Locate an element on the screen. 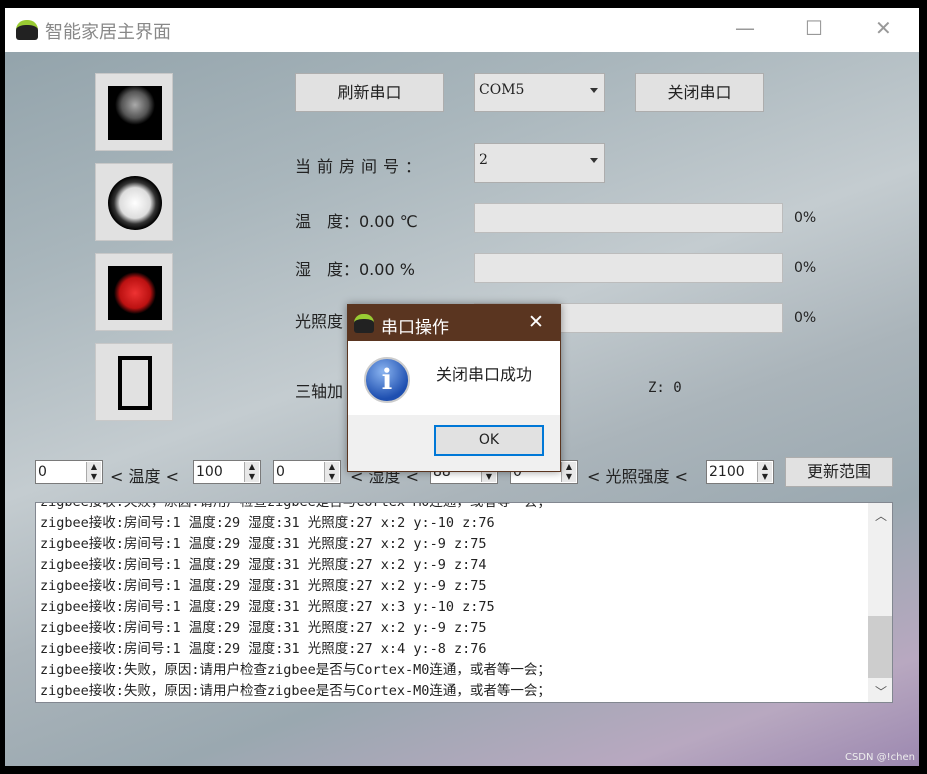  light-percent: 0% is located at coordinates (805, 318).